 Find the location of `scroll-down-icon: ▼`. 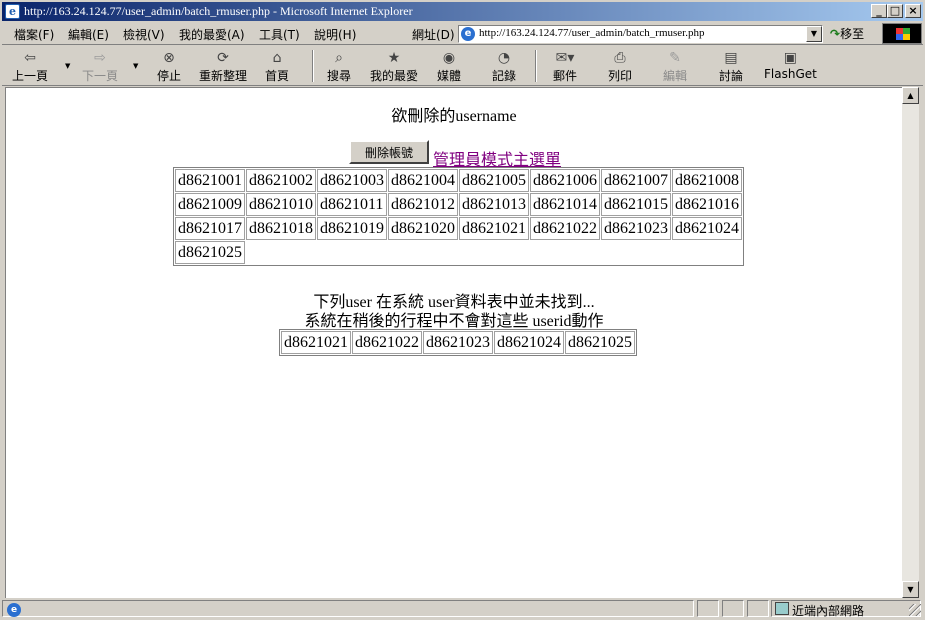

scroll-down-icon: ▼ is located at coordinates (910, 589).